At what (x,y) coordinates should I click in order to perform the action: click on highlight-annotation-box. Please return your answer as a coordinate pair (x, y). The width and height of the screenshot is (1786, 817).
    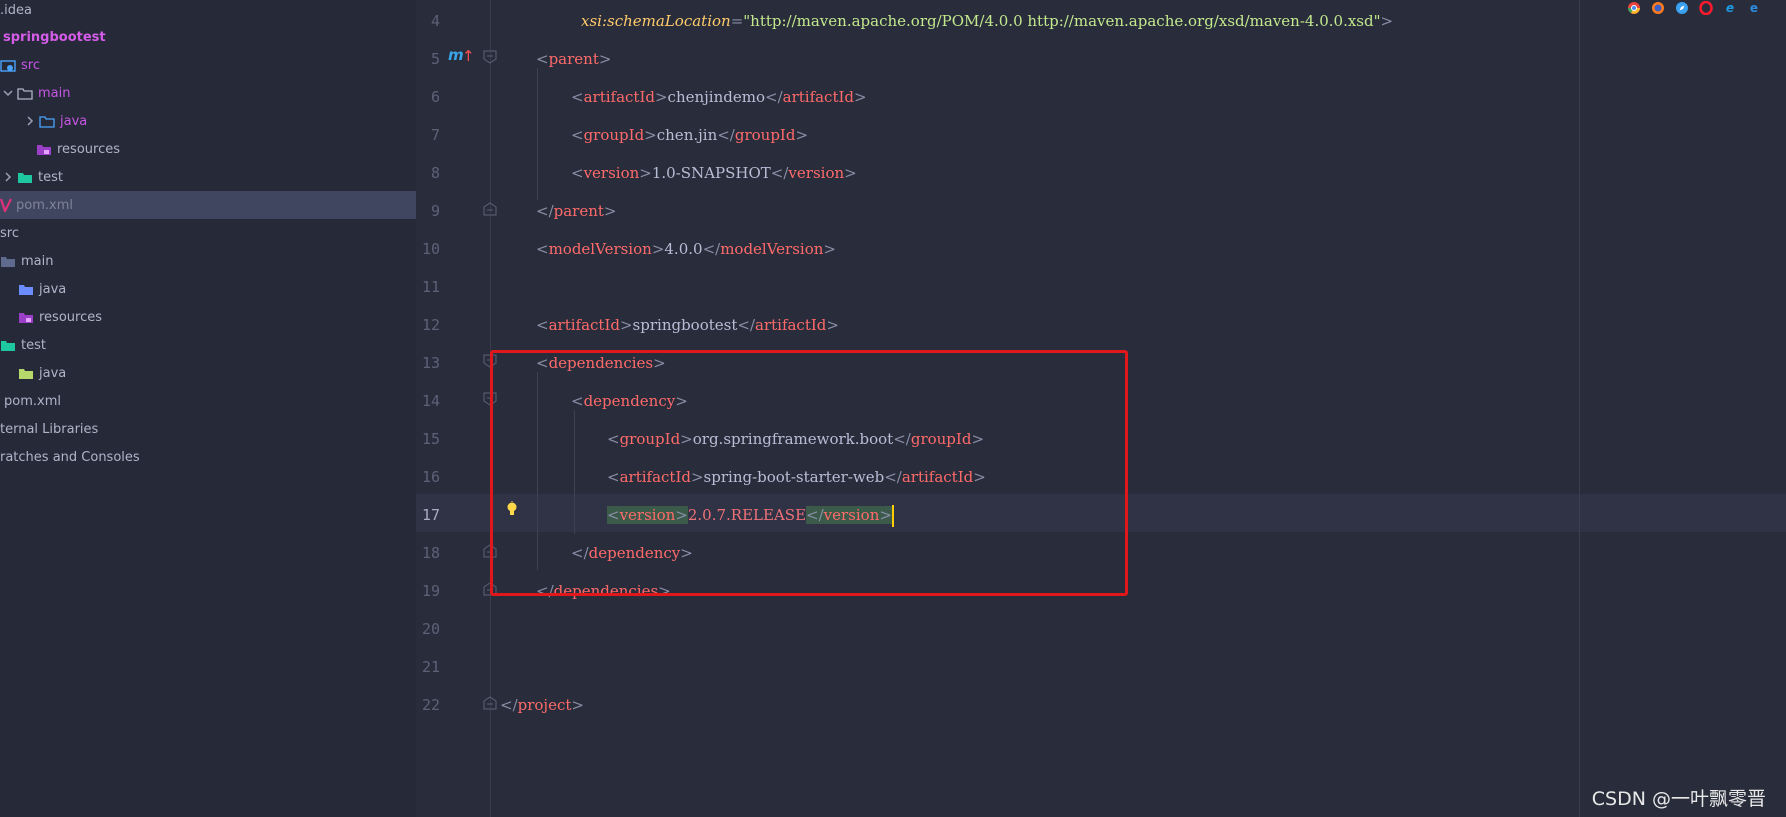
    Looking at the image, I should click on (809, 473).